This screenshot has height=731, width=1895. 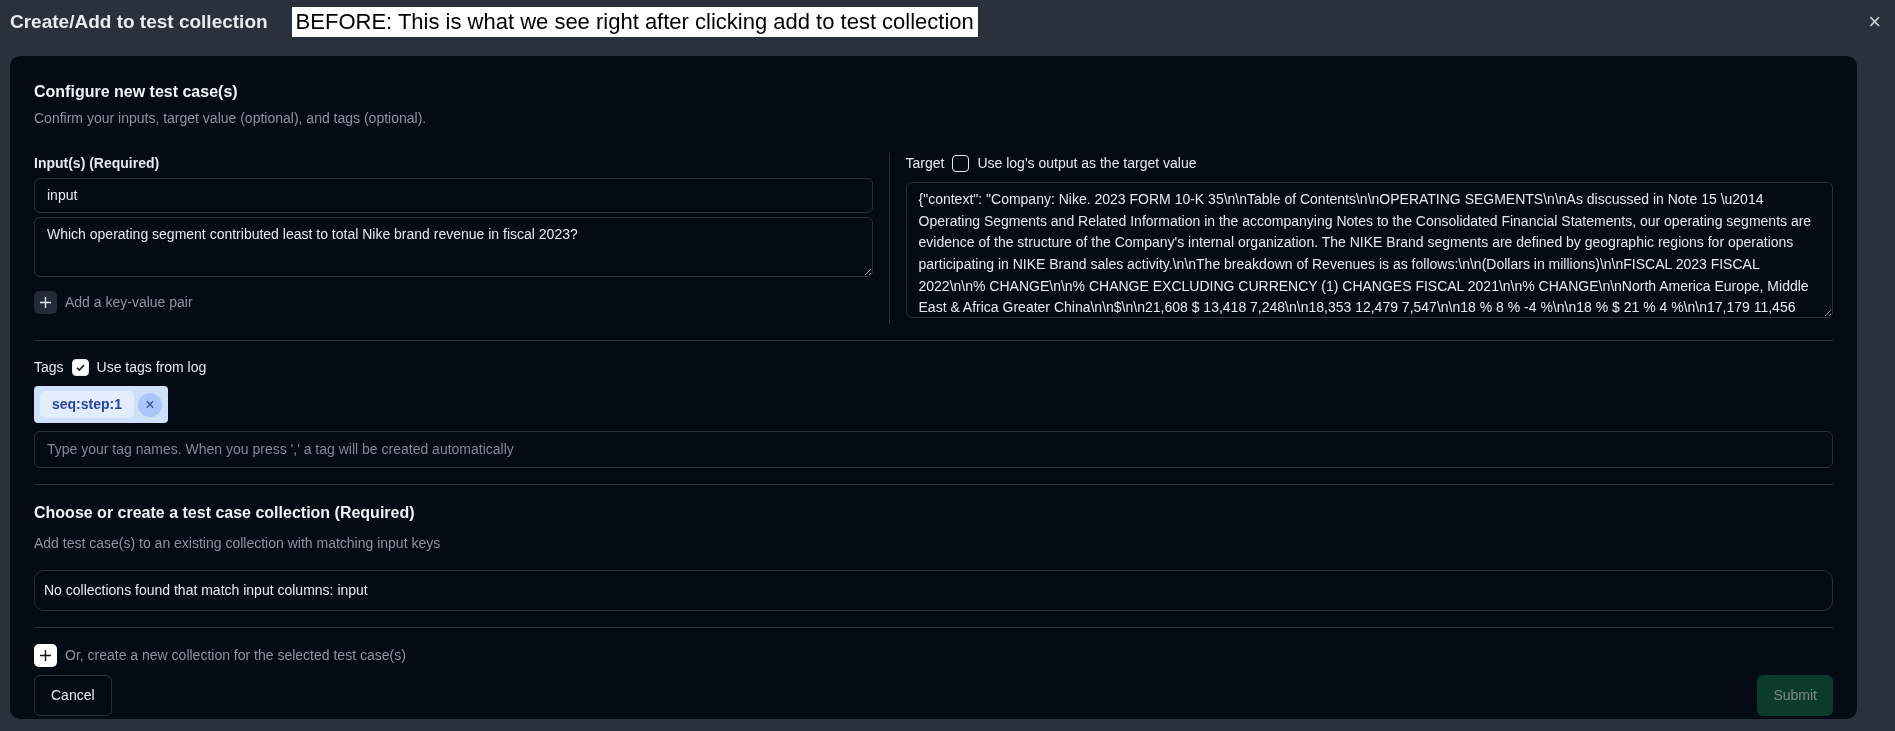 I want to click on input-key-field: input, so click(x=453, y=195).